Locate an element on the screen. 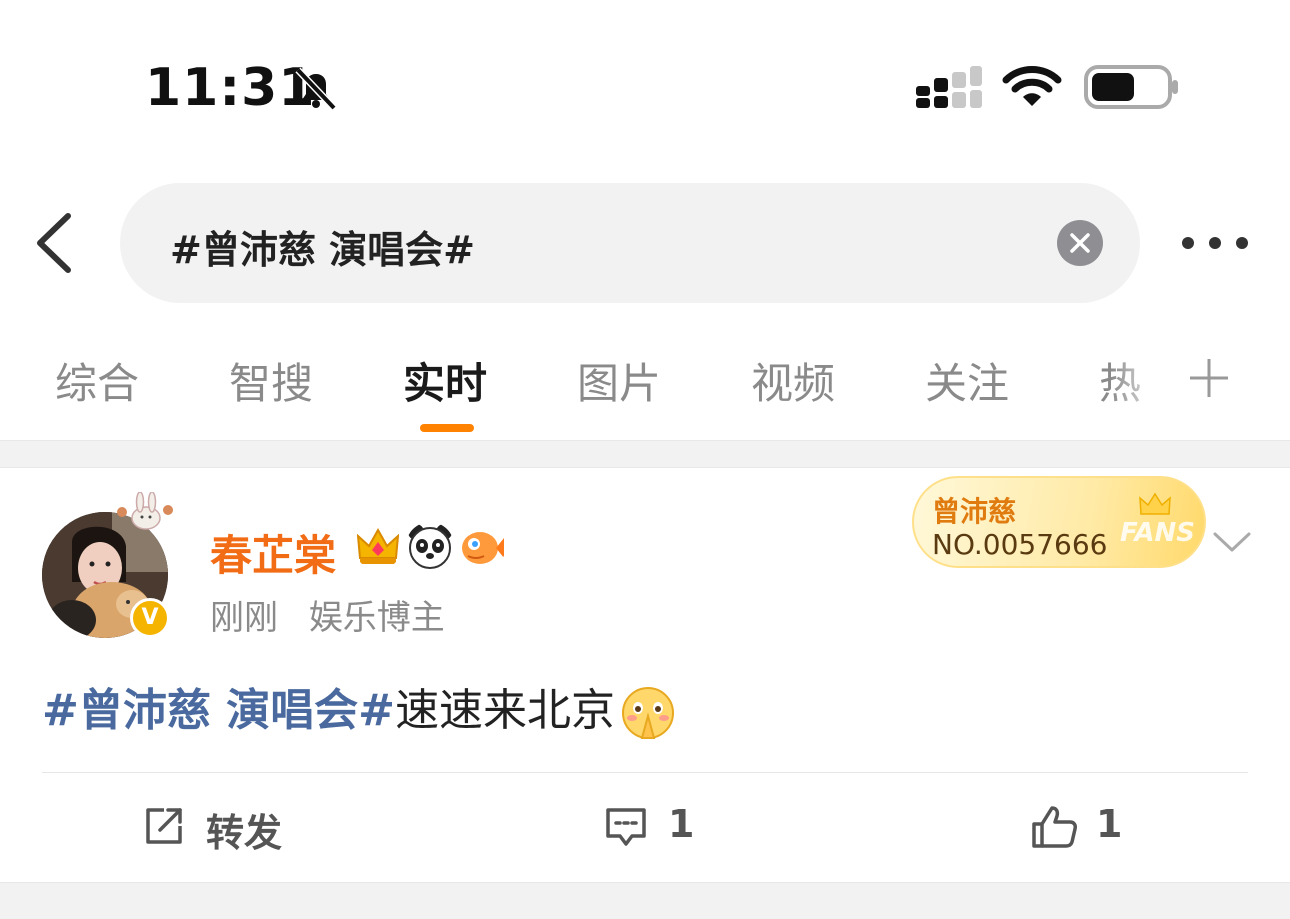  verified-badge: V is located at coordinates (150, 618).